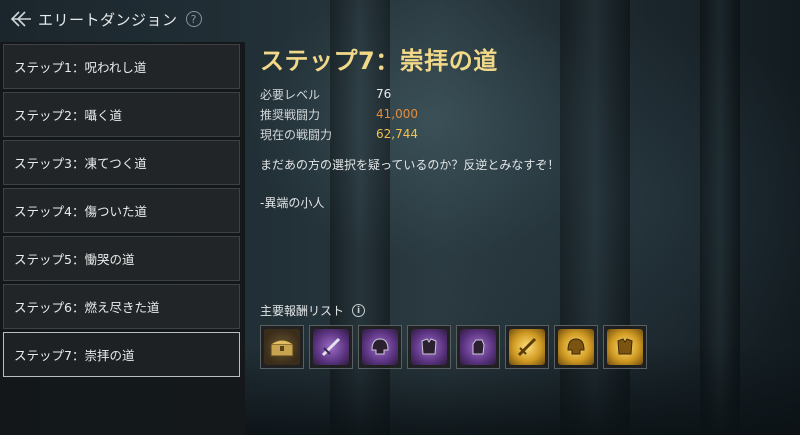  I want to click on purple-gauntlet-icon, so click(478, 347).